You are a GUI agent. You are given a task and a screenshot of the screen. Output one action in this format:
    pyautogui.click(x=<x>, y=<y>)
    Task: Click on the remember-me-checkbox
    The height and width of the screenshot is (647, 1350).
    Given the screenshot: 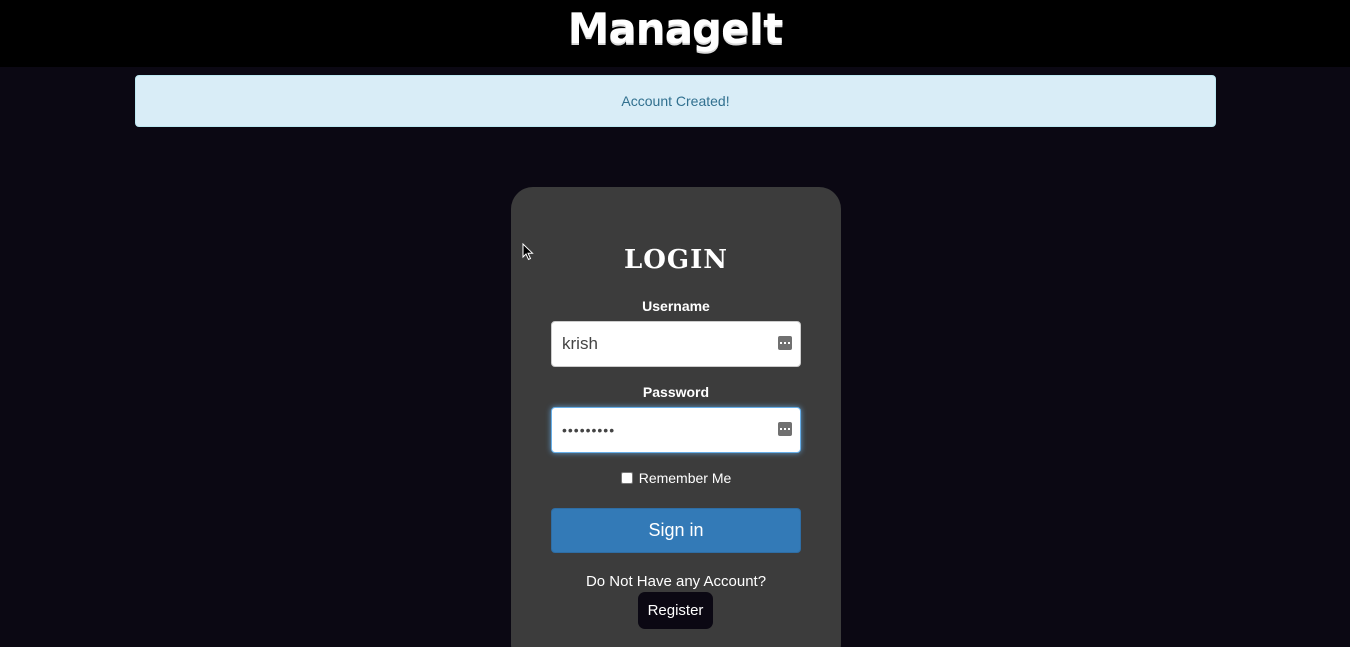 What is the action you would take?
    pyautogui.click(x=626, y=478)
    